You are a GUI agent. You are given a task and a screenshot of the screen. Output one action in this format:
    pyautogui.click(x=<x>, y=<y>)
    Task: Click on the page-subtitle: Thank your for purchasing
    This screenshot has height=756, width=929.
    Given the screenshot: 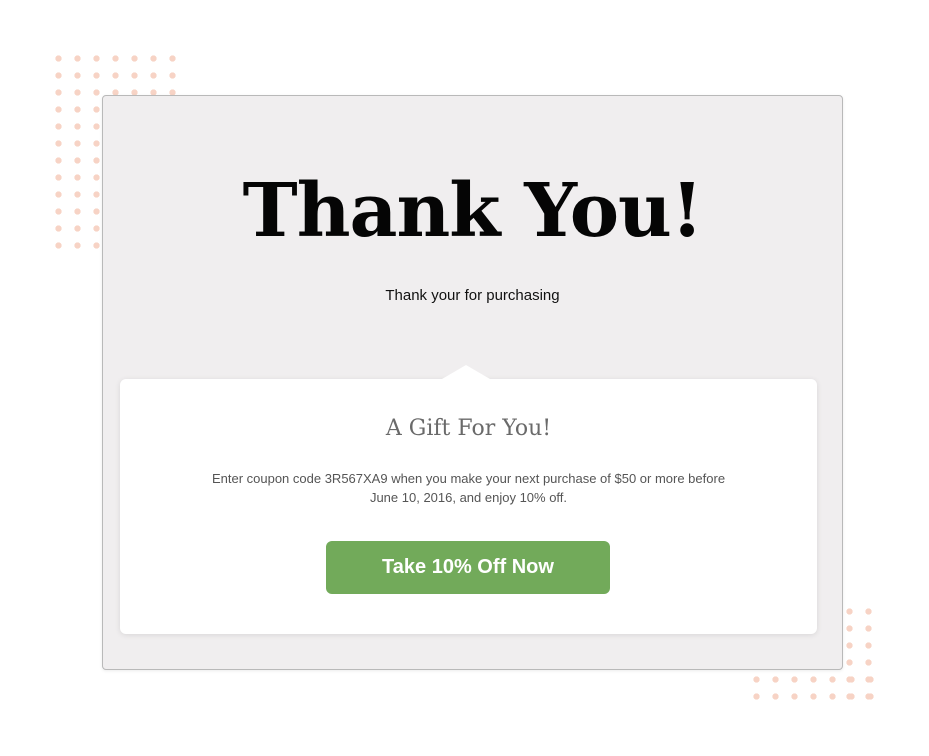 What is the action you would take?
    pyautogui.click(x=472, y=295)
    